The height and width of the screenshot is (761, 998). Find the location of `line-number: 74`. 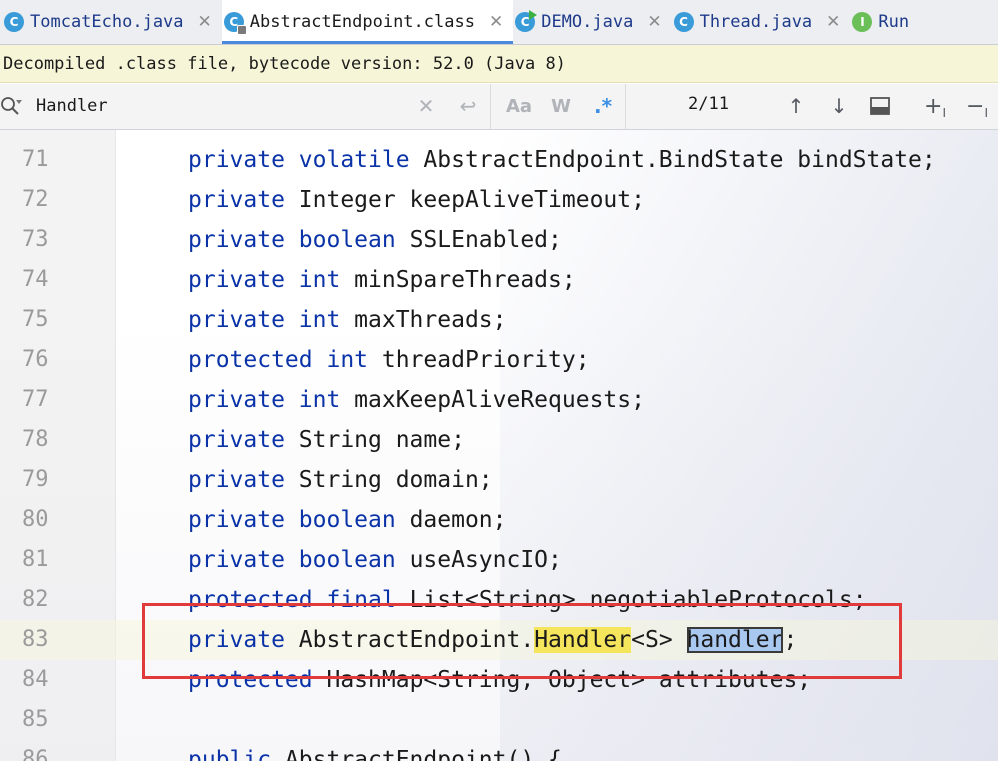

line-number: 74 is located at coordinates (35, 279).